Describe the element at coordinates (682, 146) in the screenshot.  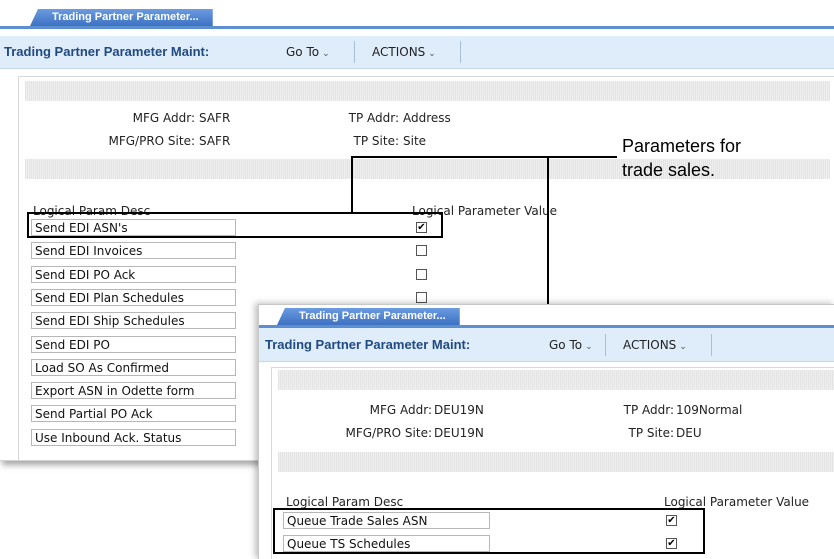
I see `callout-line-1: Parameters for` at that location.